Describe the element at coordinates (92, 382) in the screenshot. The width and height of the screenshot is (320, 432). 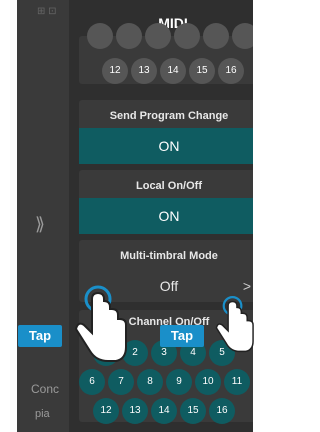
I see `channel-button-6: 6` at that location.